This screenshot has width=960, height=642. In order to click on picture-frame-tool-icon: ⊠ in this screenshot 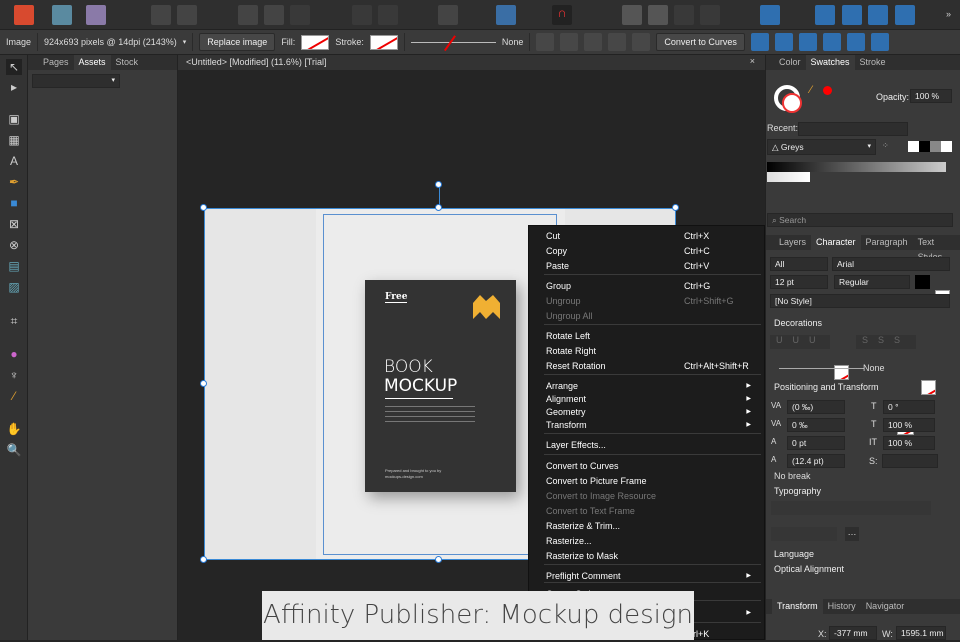, I will do `click(14, 224)`.